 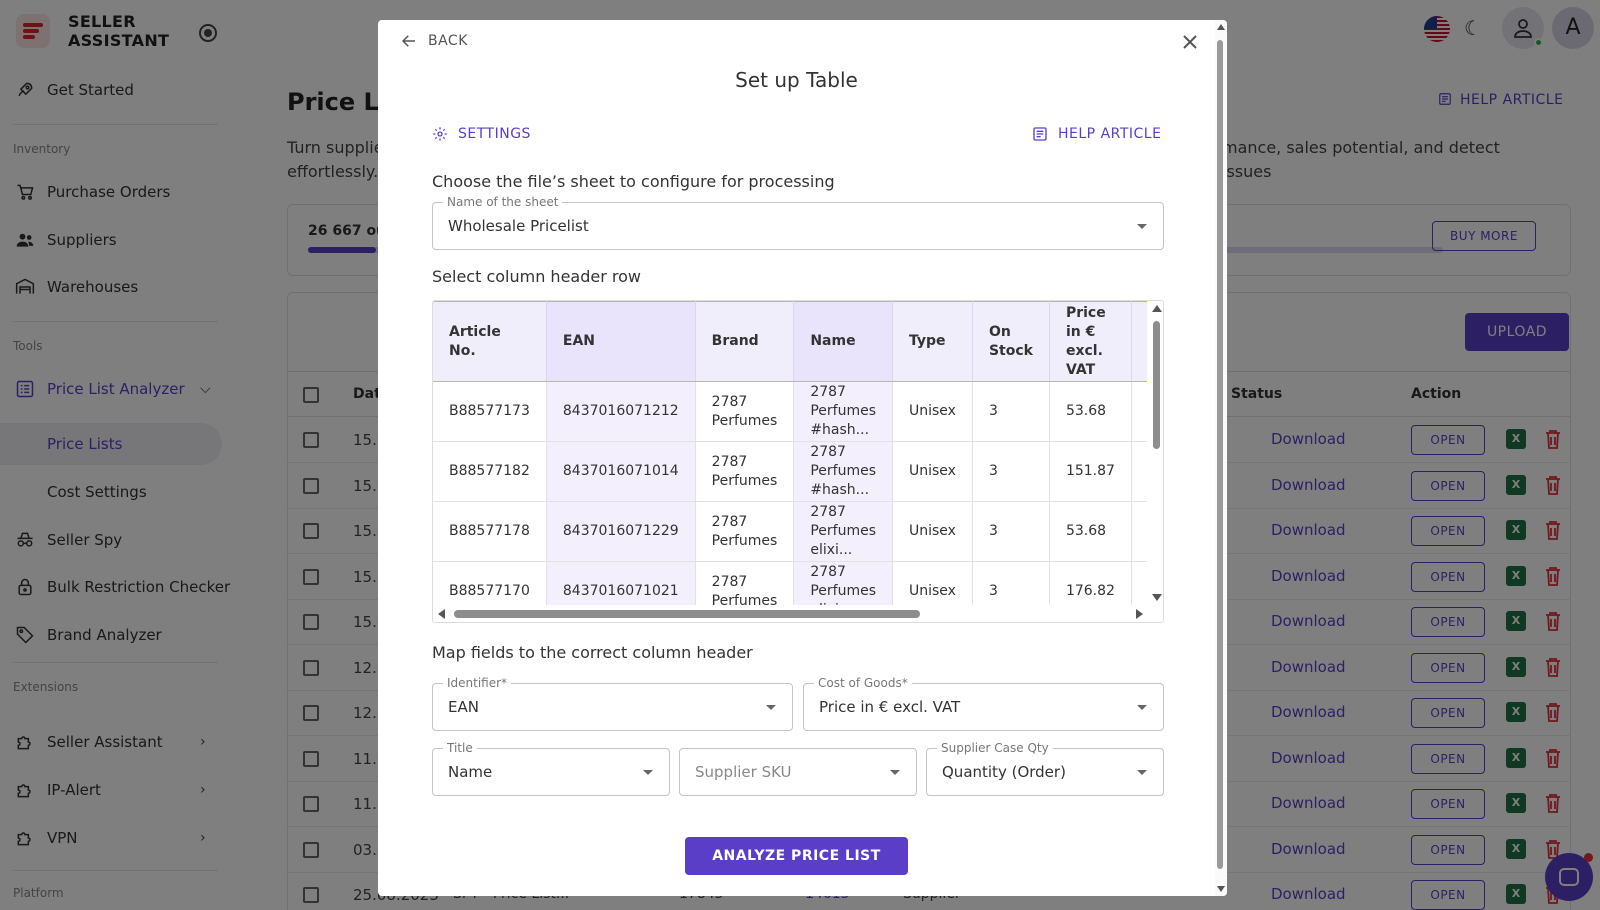 I want to click on back-label: BACK, so click(x=448, y=41).